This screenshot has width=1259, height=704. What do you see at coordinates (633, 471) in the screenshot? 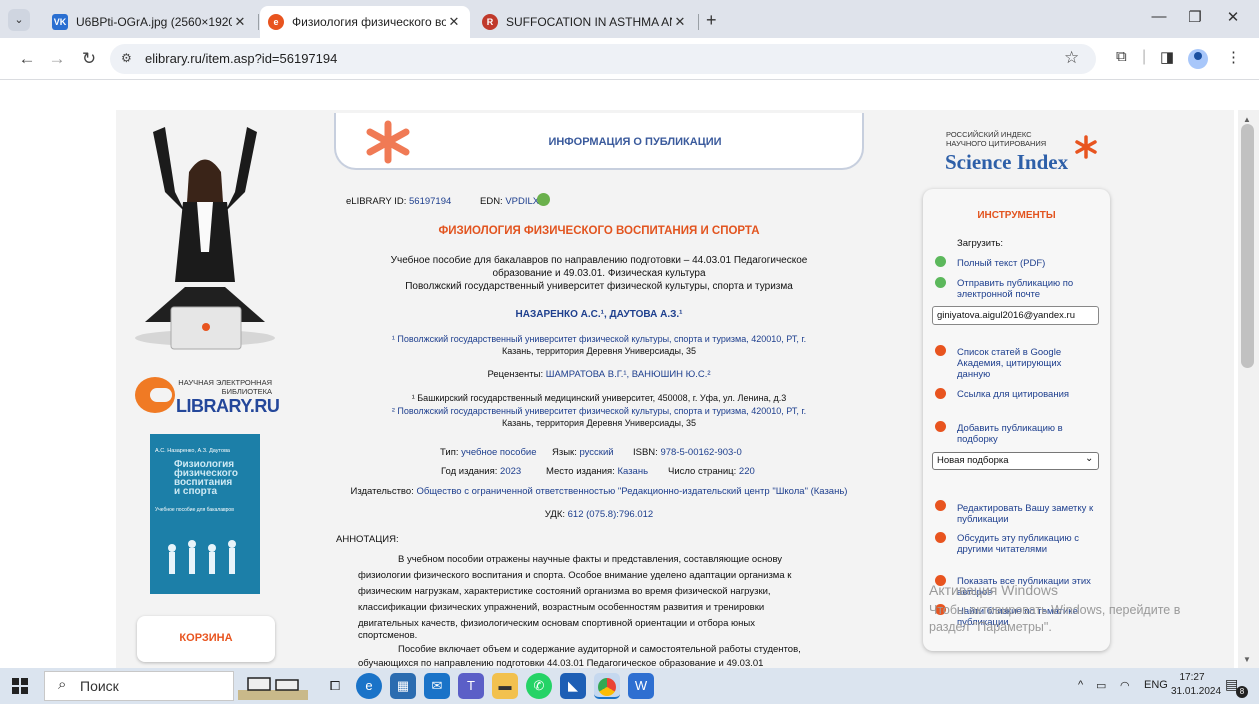
I see `place-value: Казань` at bounding box center [633, 471].